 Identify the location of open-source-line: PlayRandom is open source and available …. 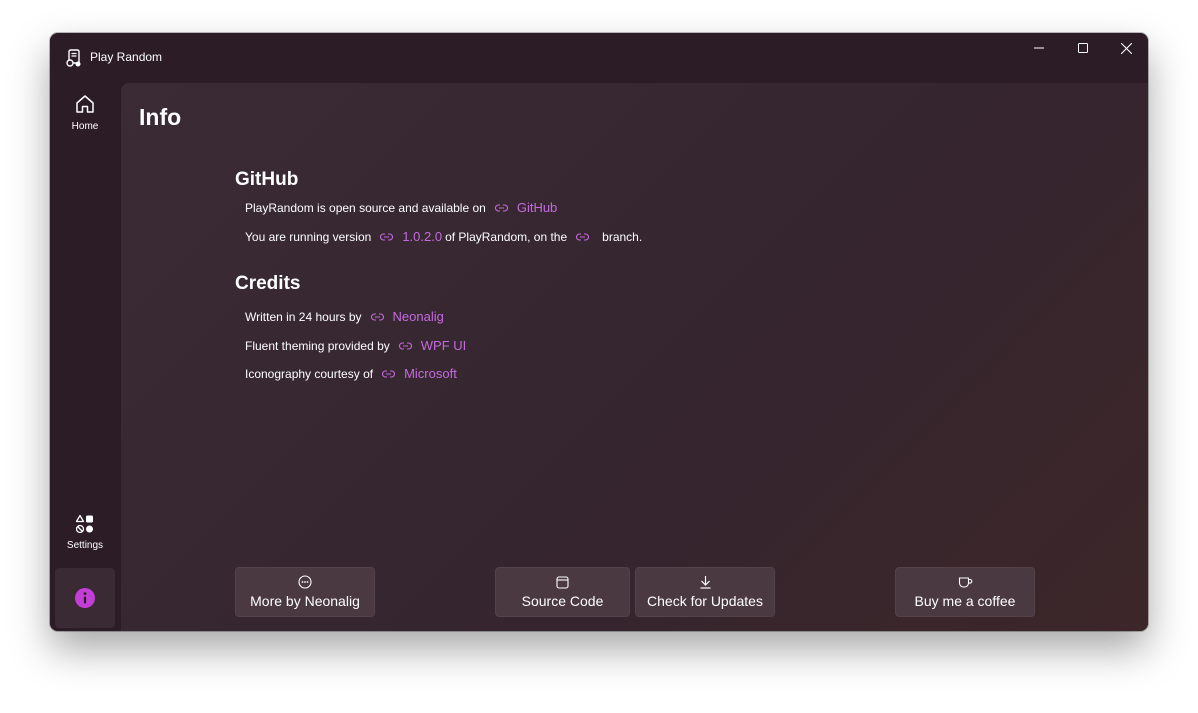
(403, 207).